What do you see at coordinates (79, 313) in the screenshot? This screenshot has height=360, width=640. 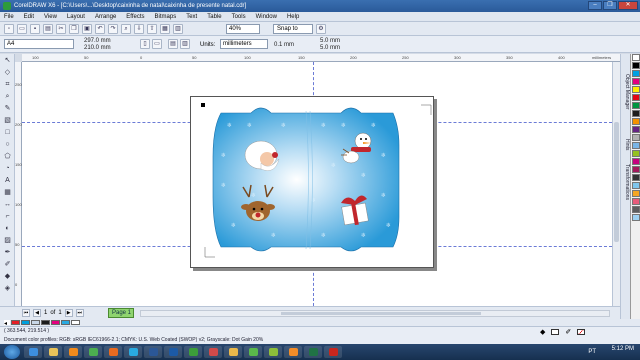 I see `last-page-icon: ⏭` at bounding box center [79, 313].